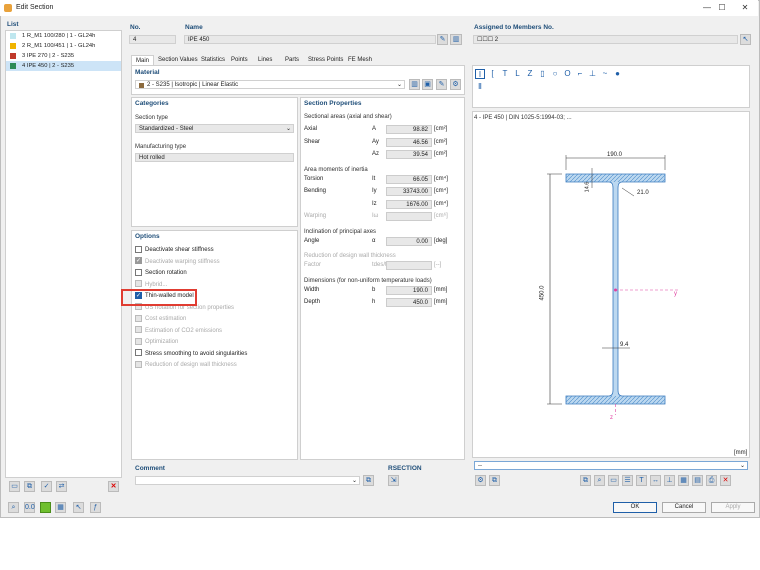 This screenshot has height=570, width=760. What do you see at coordinates (215, 343) in the screenshot?
I see `option-optimization: Optimization` at bounding box center [215, 343].